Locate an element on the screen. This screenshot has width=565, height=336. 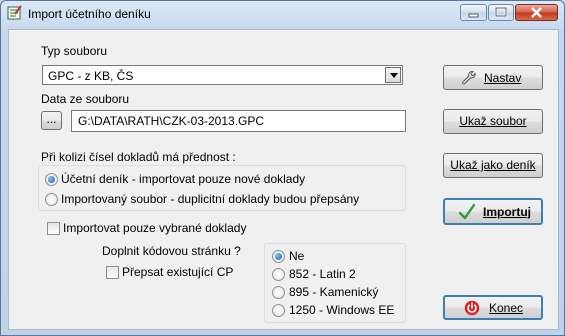
maximize-icon is located at coordinates (501, 12).